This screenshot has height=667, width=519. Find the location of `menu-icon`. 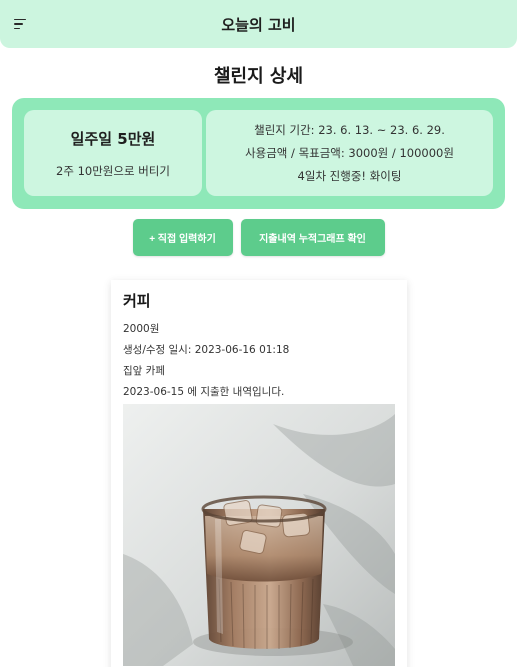

menu-icon is located at coordinates (25, 24).